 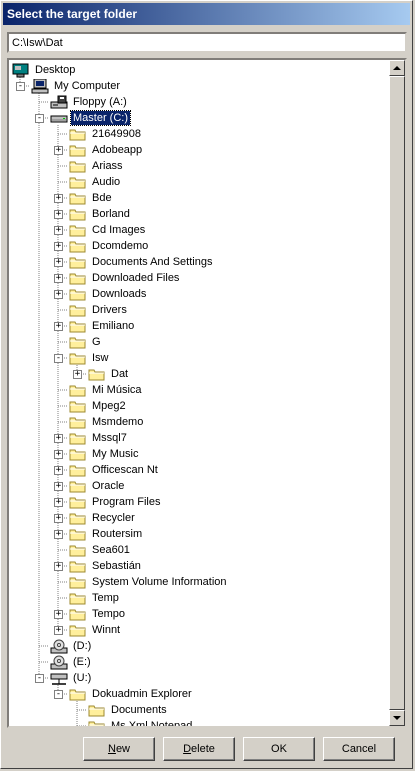 What do you see at coordinates (90, 118) in the screenshot?
I see `tree-item: Master (C:)` at bounding box center [90, 118].